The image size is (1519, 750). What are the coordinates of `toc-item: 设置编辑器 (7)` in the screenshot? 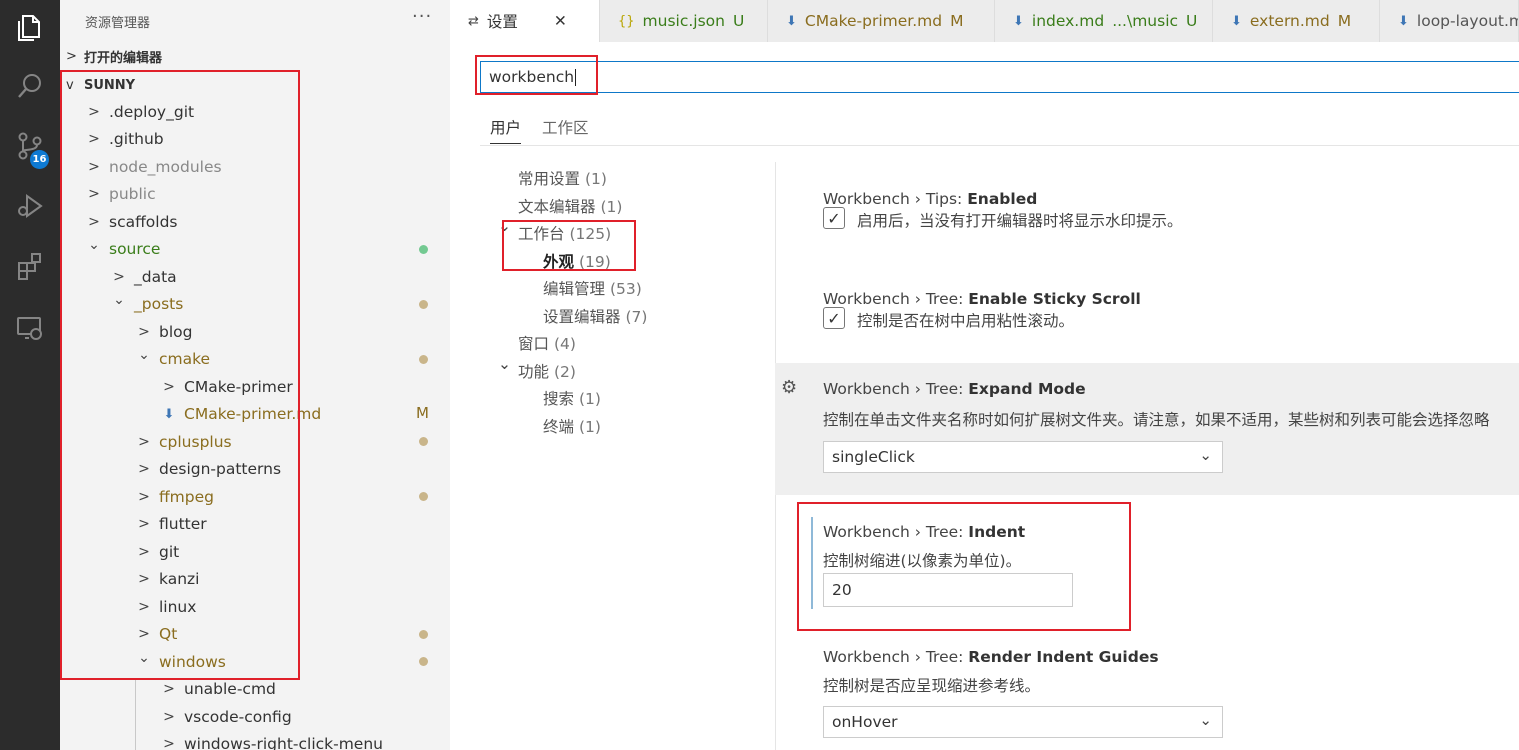 It's located at (595, 316).